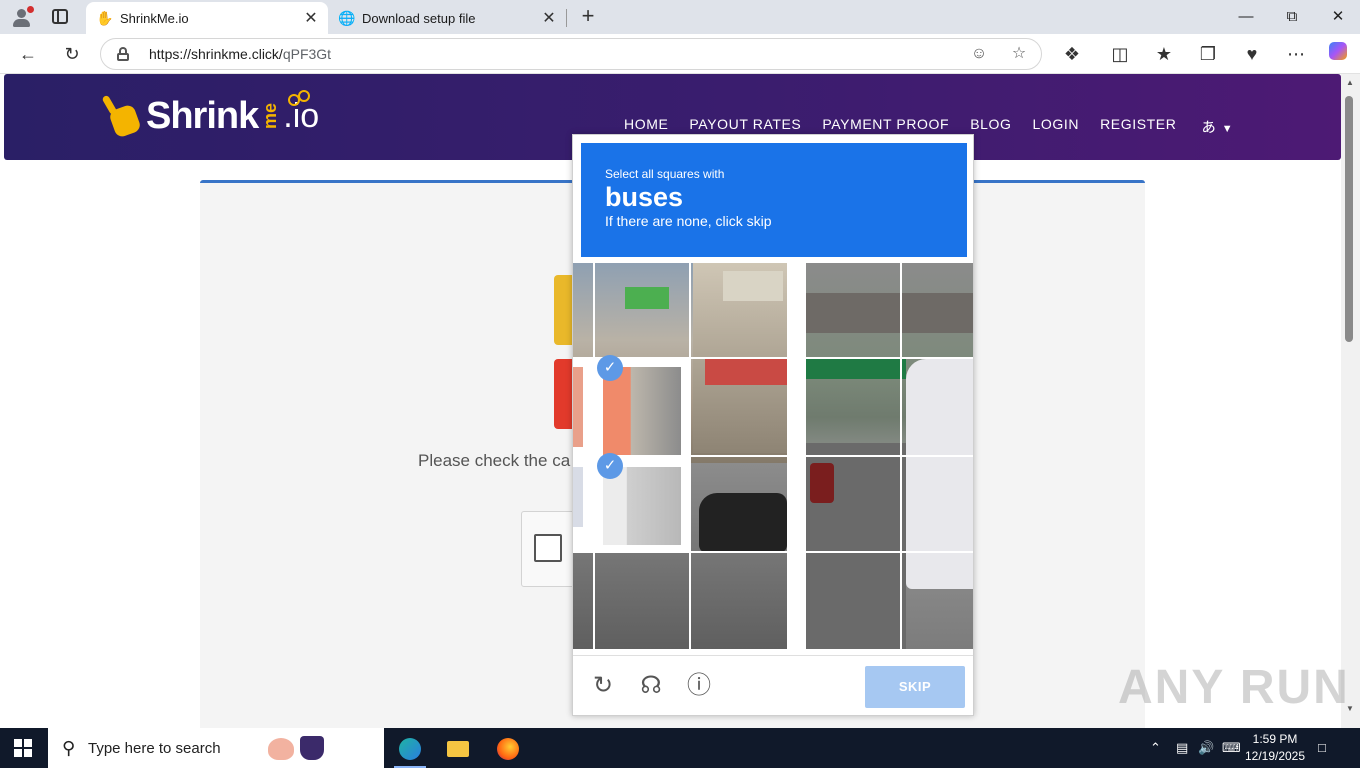  Describe the element at coordinates (202, 115) in the screenshot. I see `logo-text: Shrink` at that location.